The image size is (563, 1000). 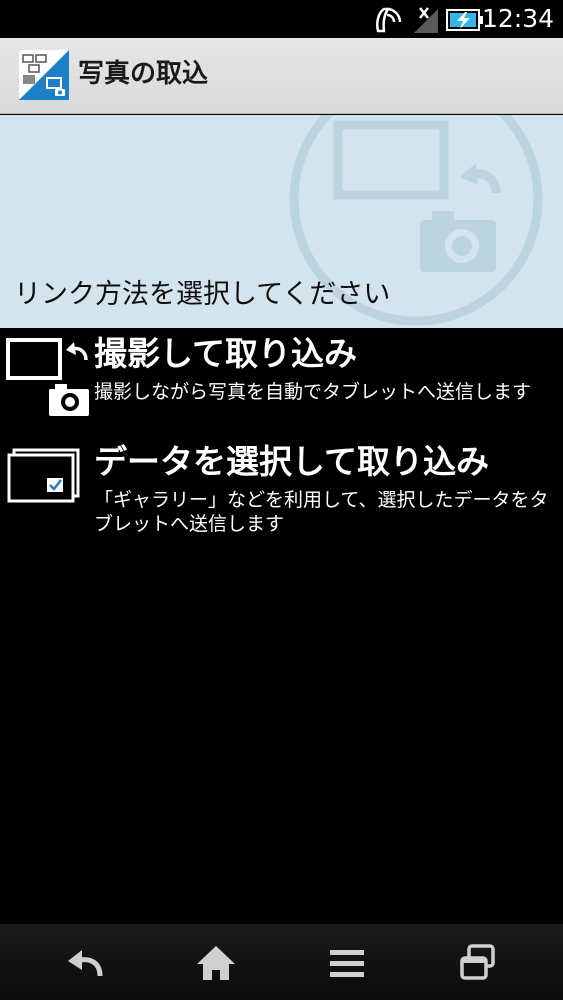 I want to click on back-icon, so click(x=85, y=963).